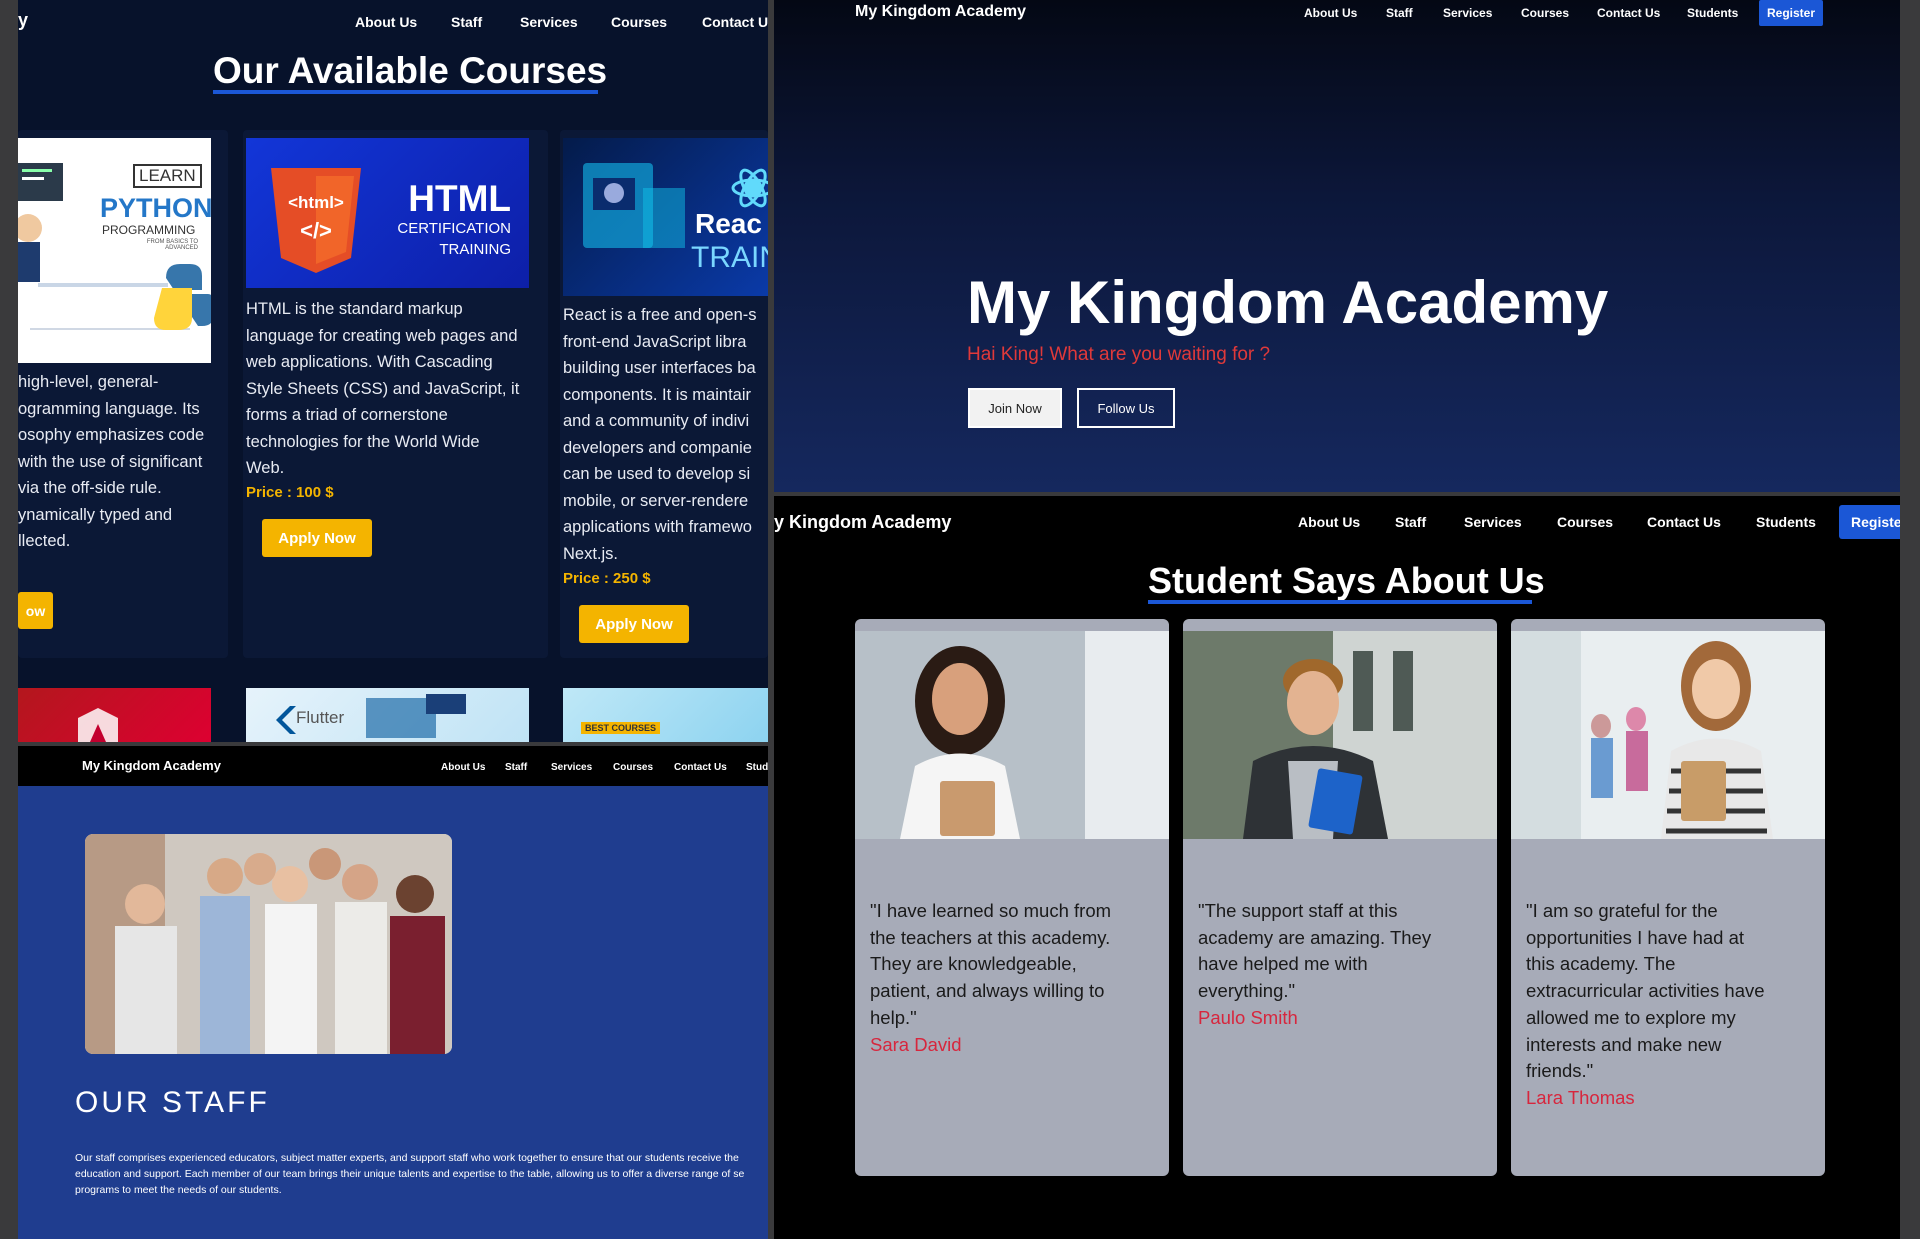 This screenshot has width=1920, height=1239. What do you see at coordinates (383, 388) in the screenshot?
I see `html-desc-line: Style Sheets (CSS) and JavaScript, it` at bounding box center [383, 388].